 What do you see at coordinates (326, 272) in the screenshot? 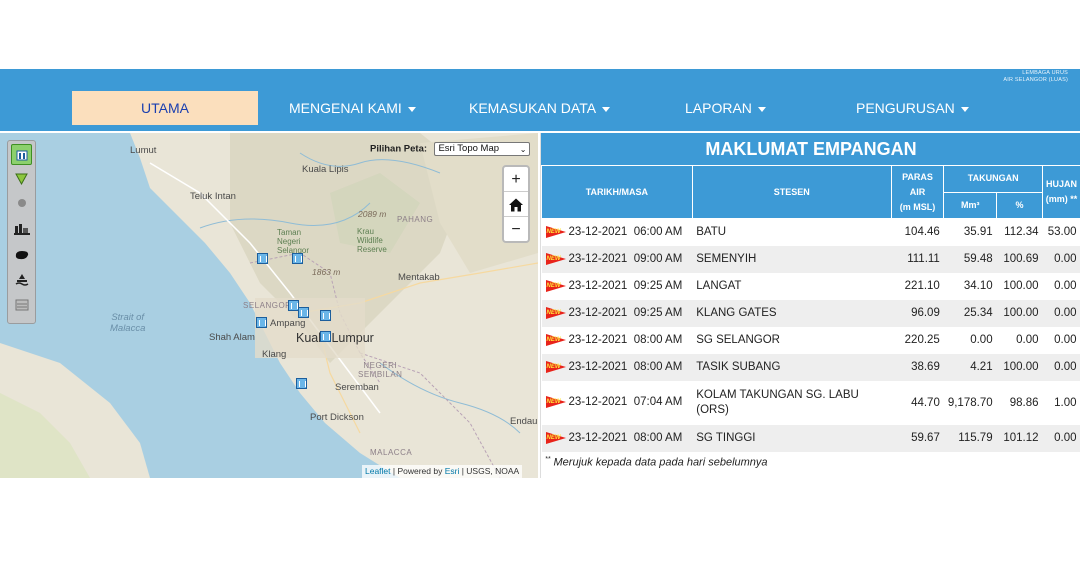
I see `map-label-elev-1863: 1863 m` at bounding box center [326, 272].